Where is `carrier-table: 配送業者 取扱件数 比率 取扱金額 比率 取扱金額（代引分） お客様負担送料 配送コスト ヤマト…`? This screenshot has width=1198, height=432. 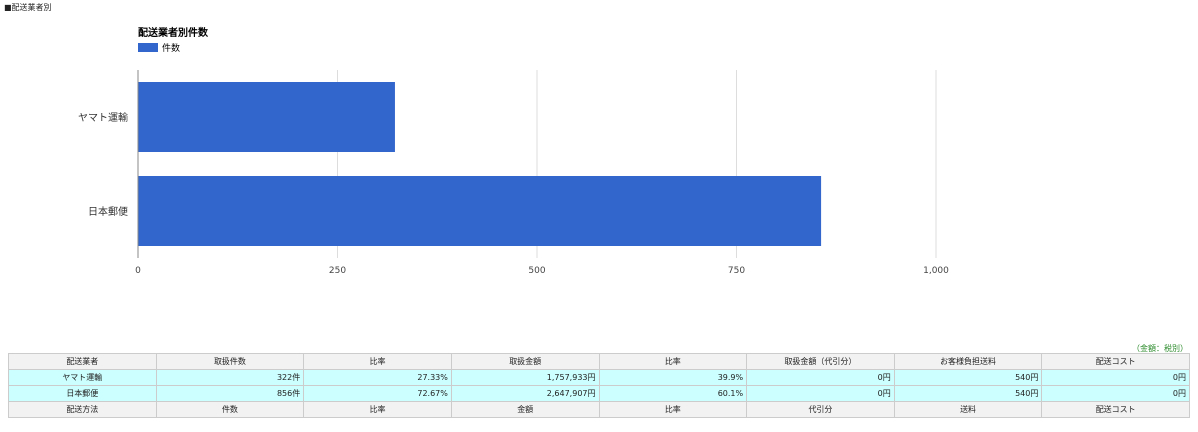
carrier-table: 配送業者 取扱件数 比率 取扱金額 比率 取扱金額（代引分） お客様負担送料 配送コスト ヤマト… is located at coordinates (599, 385).